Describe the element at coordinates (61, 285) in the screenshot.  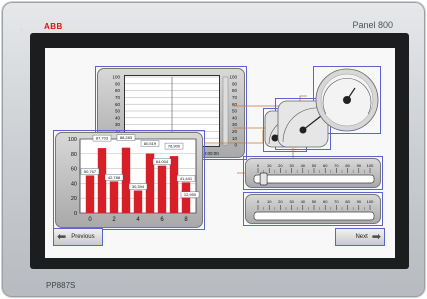
I see `model-label: PP887S` at that location.